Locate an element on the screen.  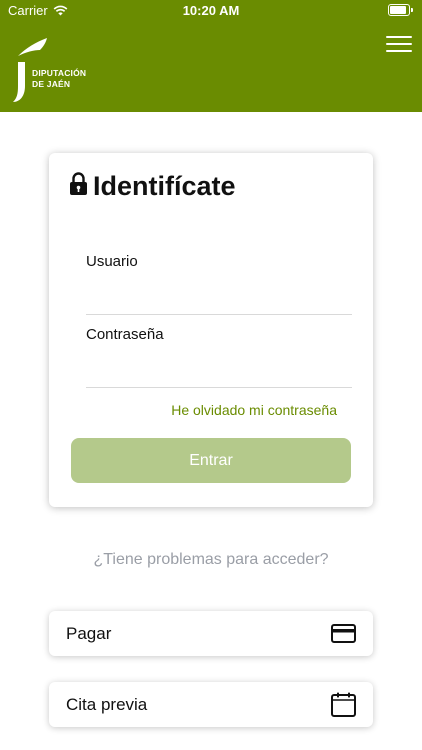
status-bar: Carrier 10:20 AM is located at coordinates (211, 11).